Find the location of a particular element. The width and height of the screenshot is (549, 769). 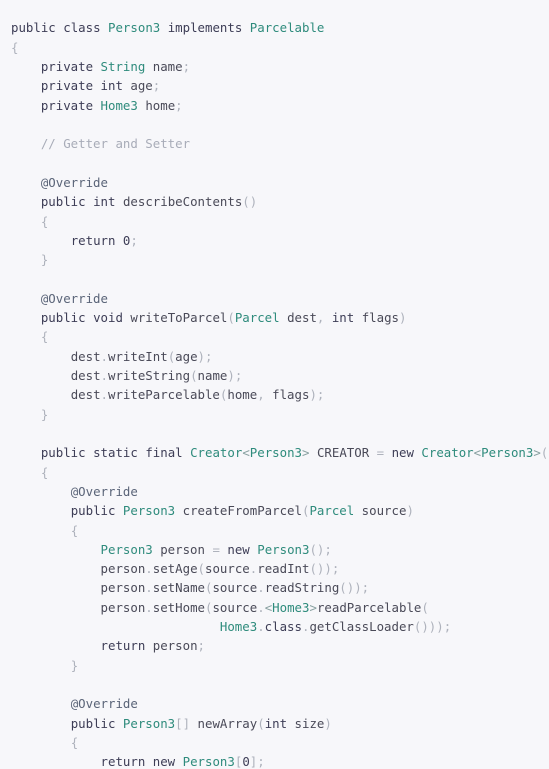

code-line: return 0; is located at coordinates (280, 240).